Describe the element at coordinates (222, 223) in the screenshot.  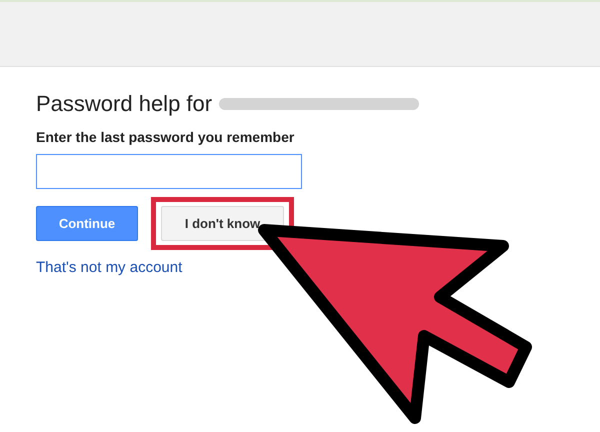
I see `dont-know-button: I don't know` at that location.